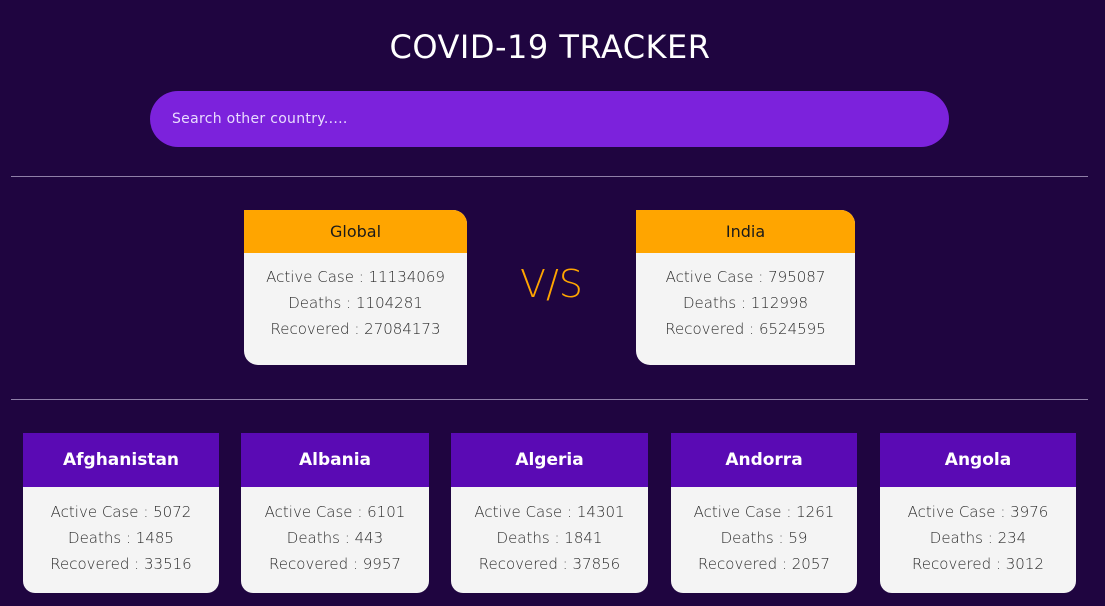 Image resolution: width=1105 pixels, height=606 pixels. I want to click on country-card-title: Angola, so click(978, 460).